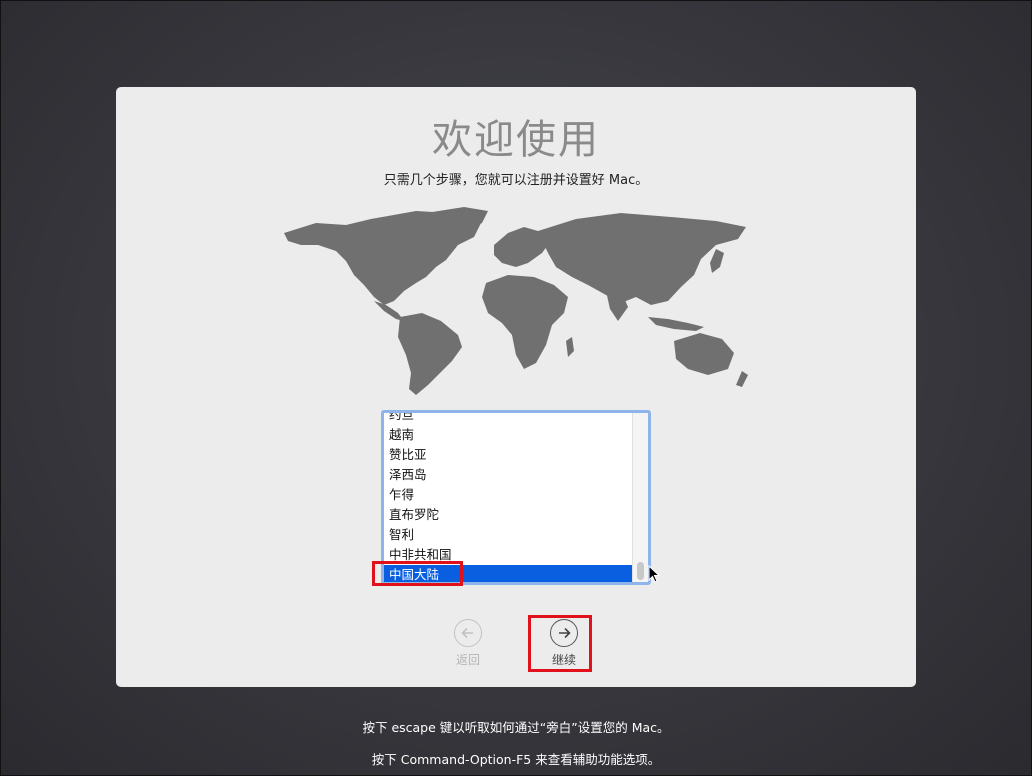 Image resolution: width=1032 pixels, height=776 pixels. Describe the element at coordinates (430, 354) in the screenshot. I see `map-south-america` at that location.